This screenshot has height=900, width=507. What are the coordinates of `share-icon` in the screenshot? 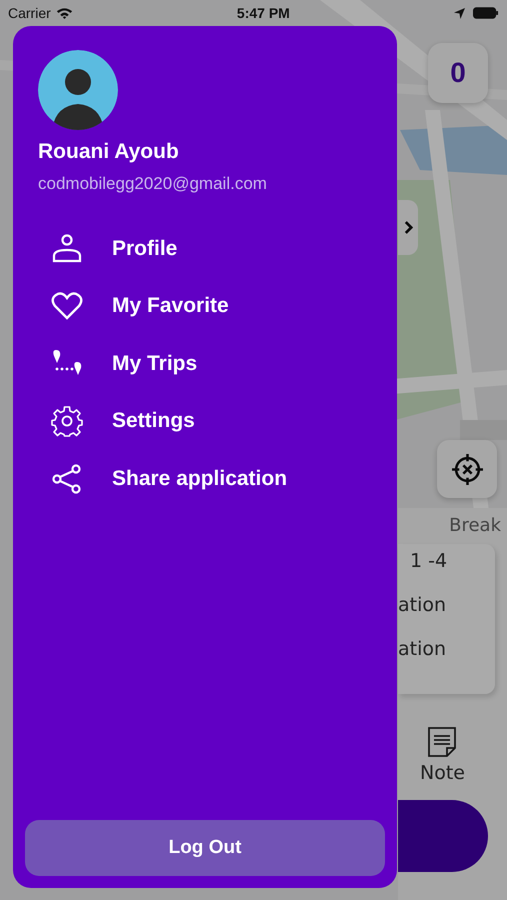 It's located at (67, 478).